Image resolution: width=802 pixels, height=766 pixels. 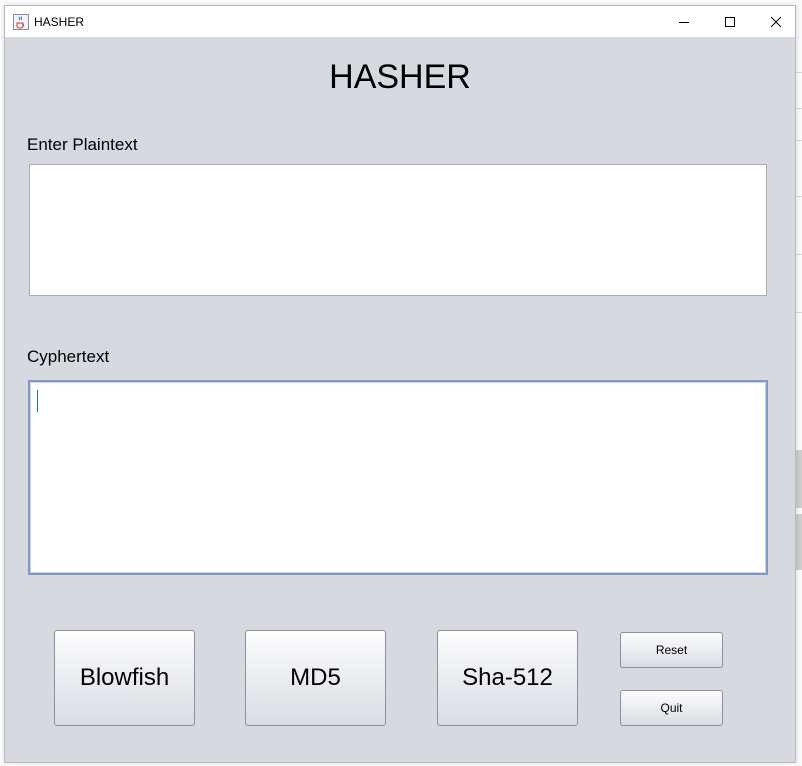 What do you see at coordinates (799, 383) in the screenshot?
I see `background-window-edge` at bounding box center [799, 383].